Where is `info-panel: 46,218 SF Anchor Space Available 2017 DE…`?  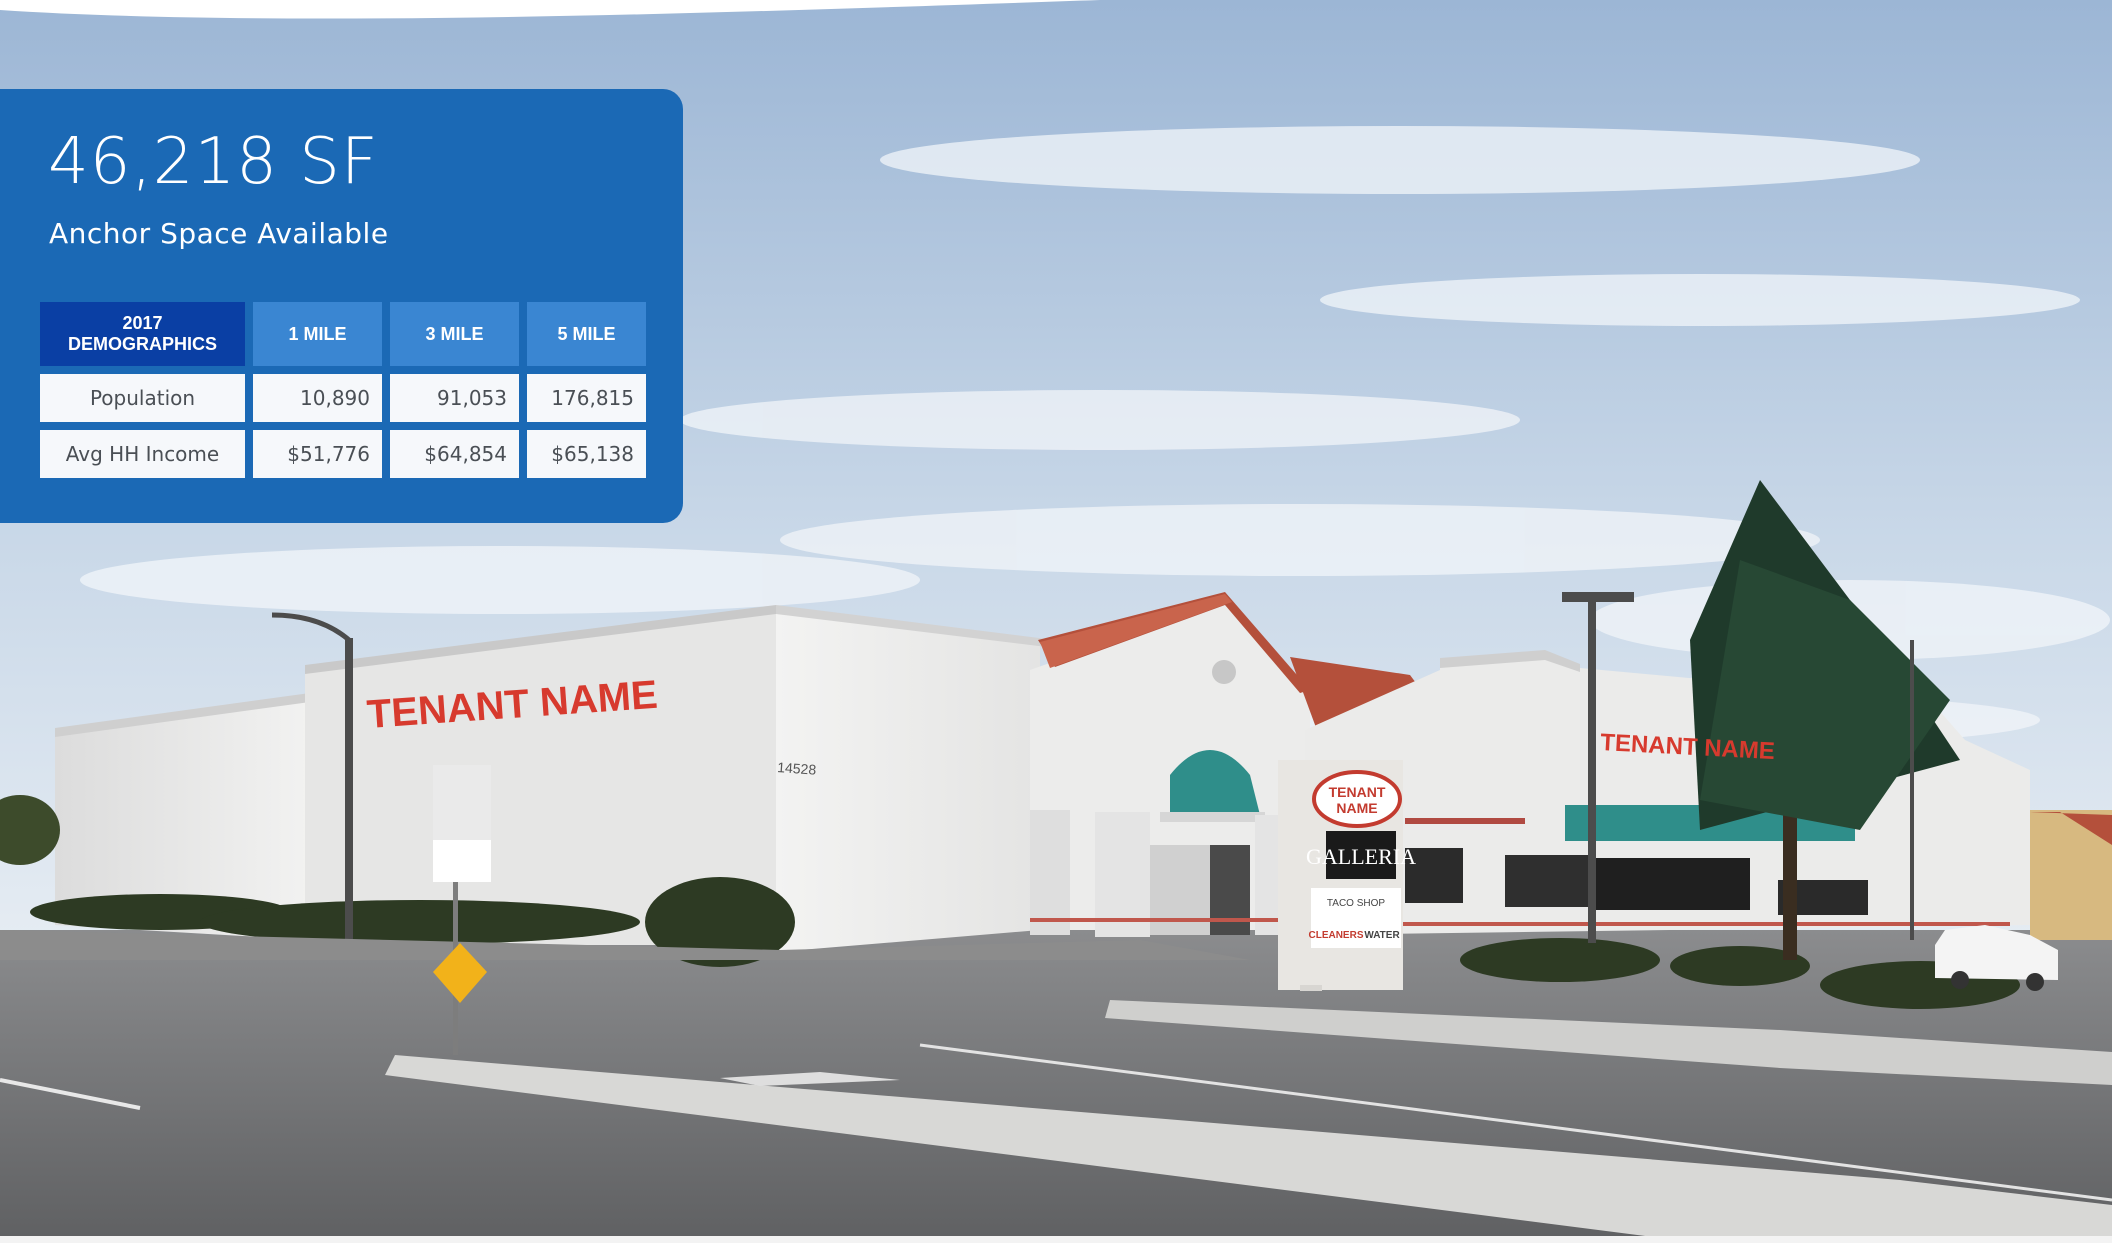
info-panel: 46,218 SF Anchor Space Available 2017 DE… is located at coordinates (341, 306).